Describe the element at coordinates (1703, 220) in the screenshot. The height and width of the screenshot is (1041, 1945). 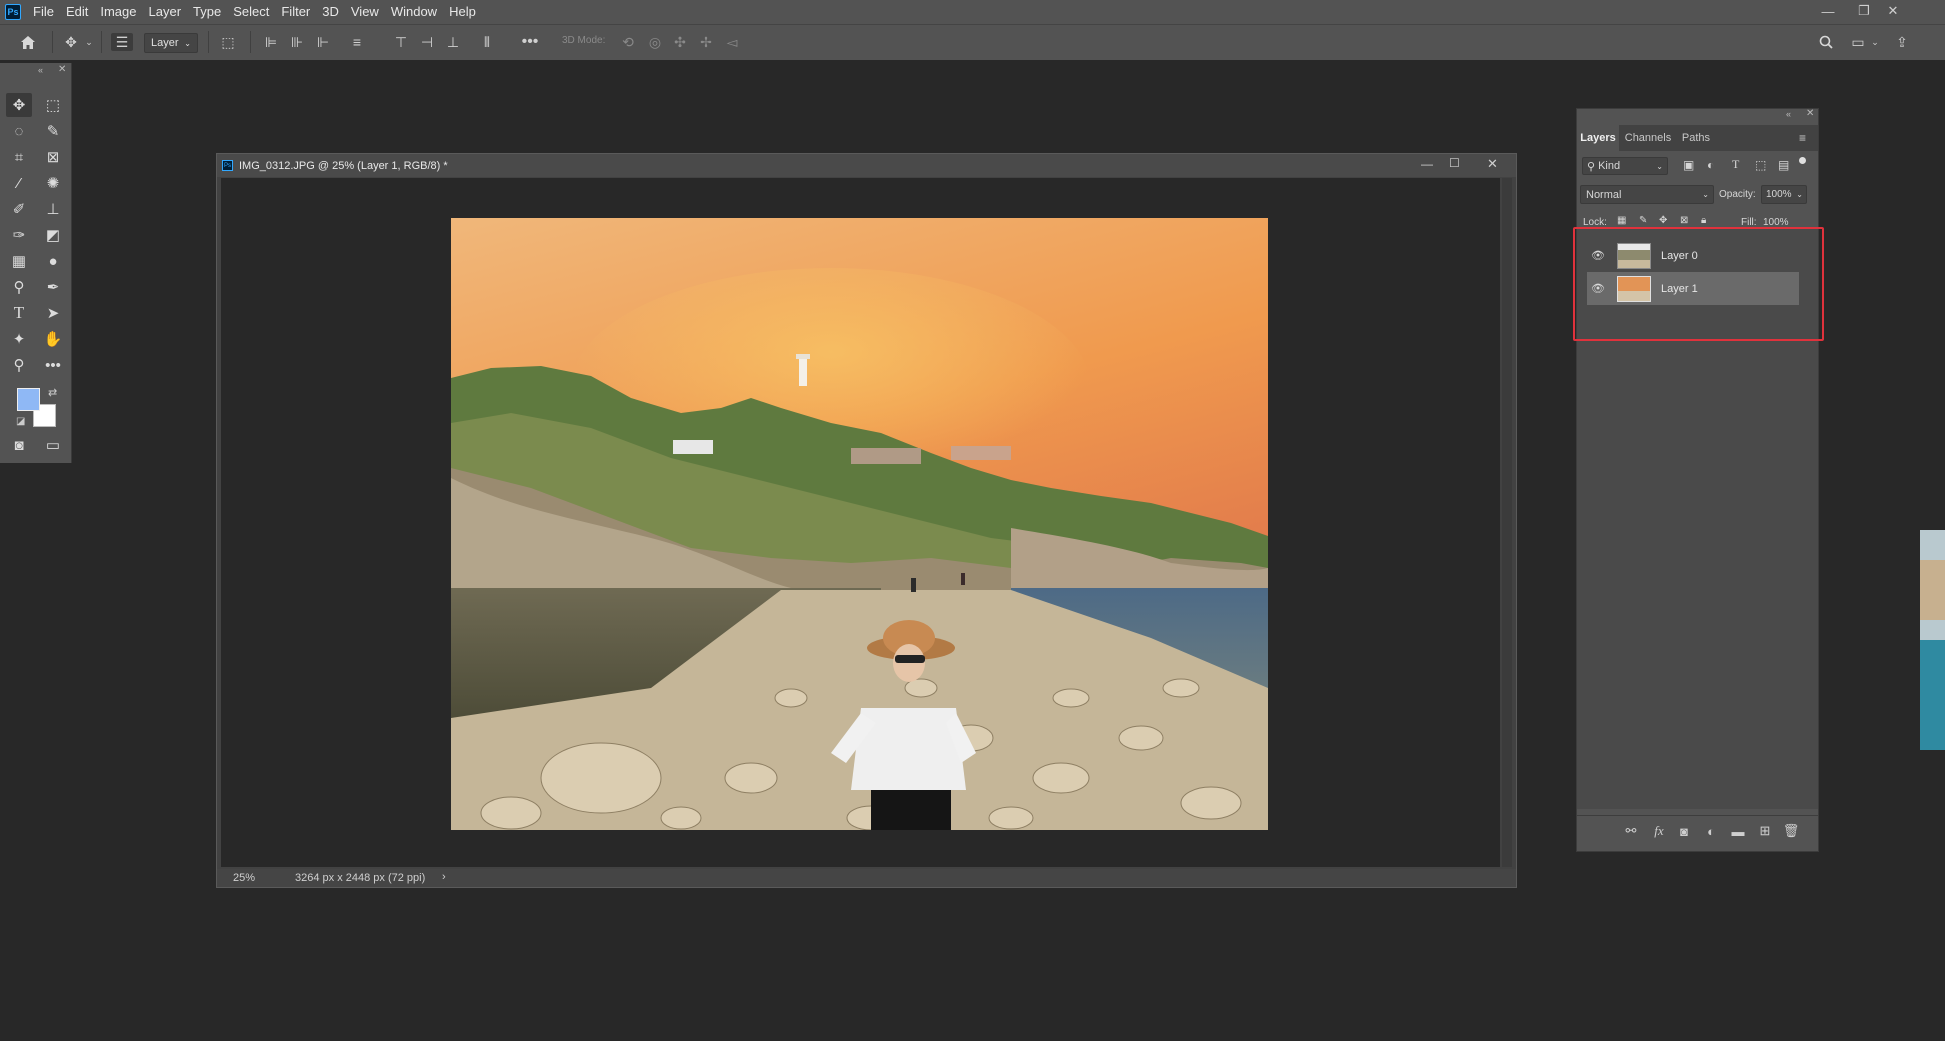
I see `lock-all-icon: 🔒︎` at that location.